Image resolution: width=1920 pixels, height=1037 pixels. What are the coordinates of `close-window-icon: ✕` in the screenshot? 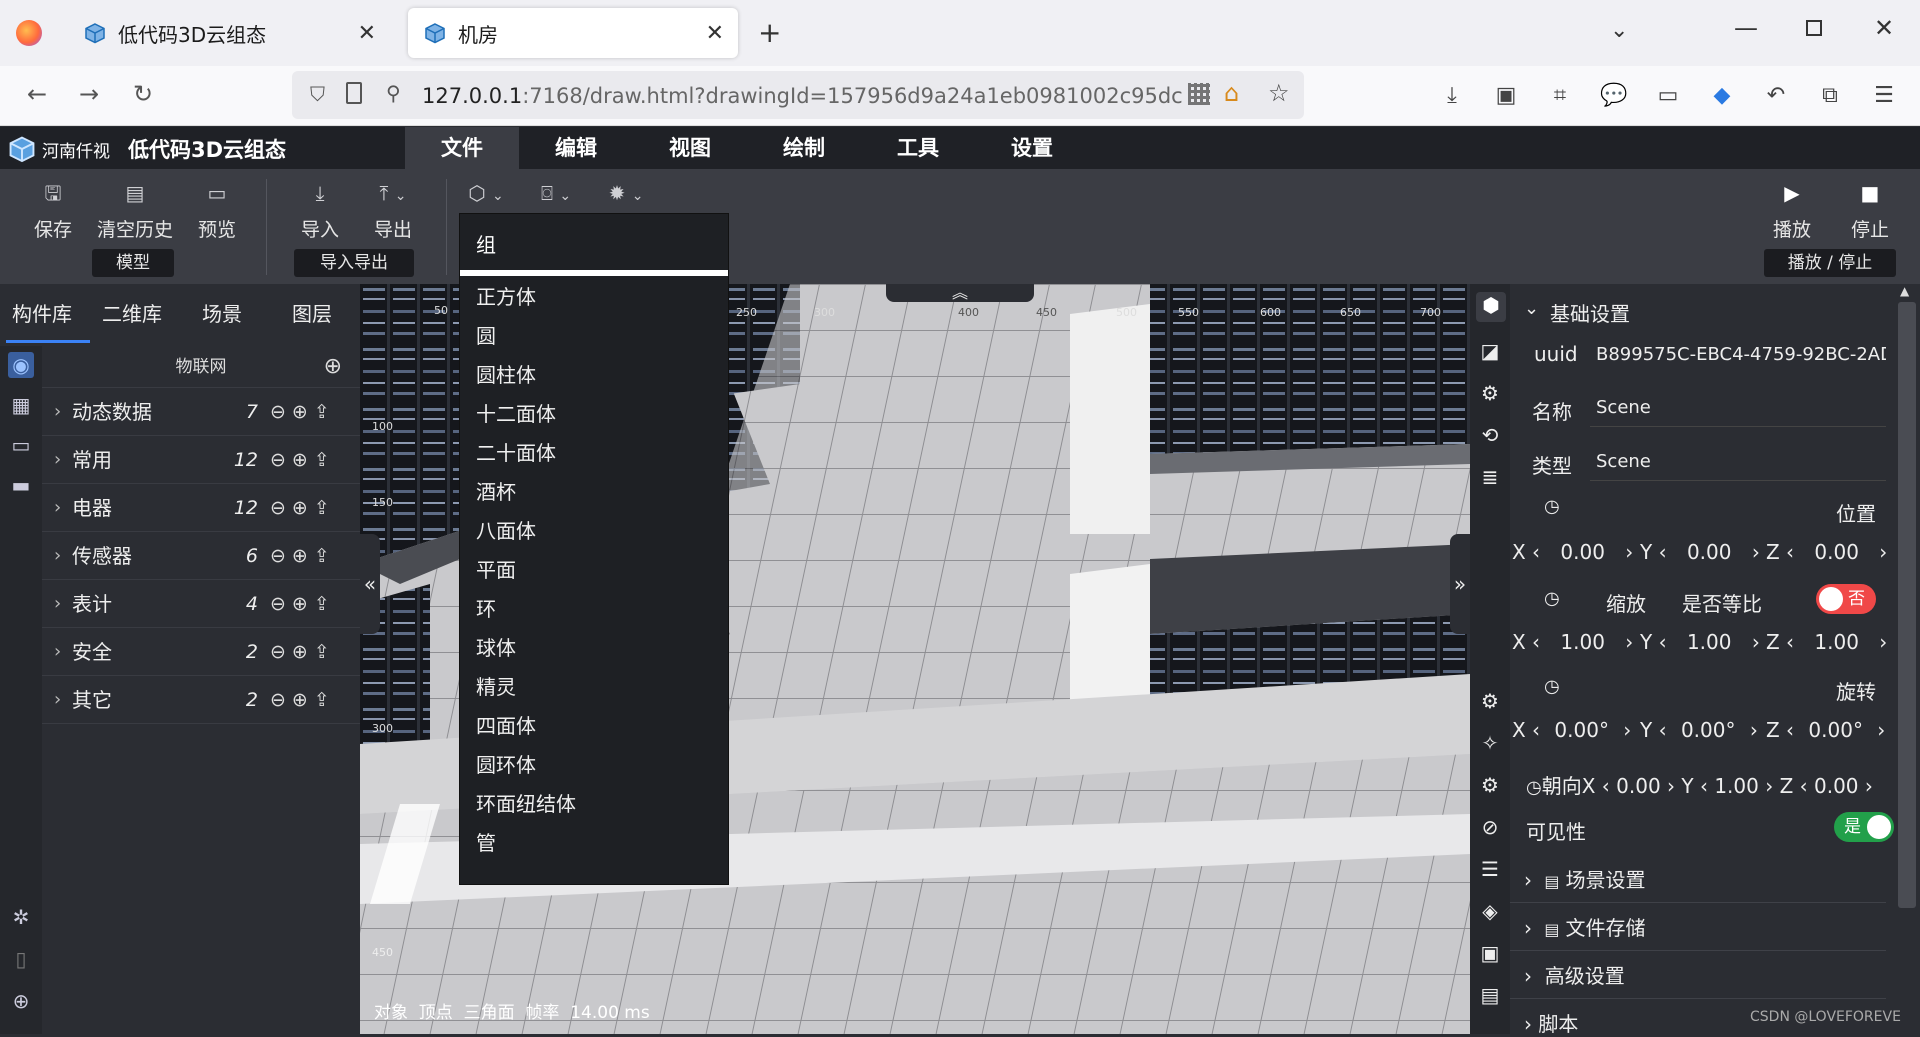 It's located at (1884, 28).